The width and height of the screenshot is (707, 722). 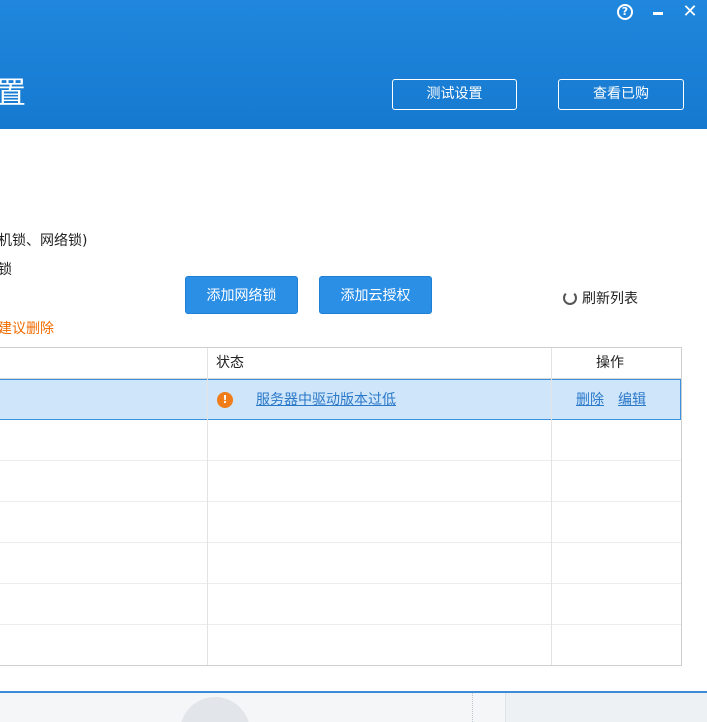 I want to click on help-icon: ?, so click(x=624, y=12).